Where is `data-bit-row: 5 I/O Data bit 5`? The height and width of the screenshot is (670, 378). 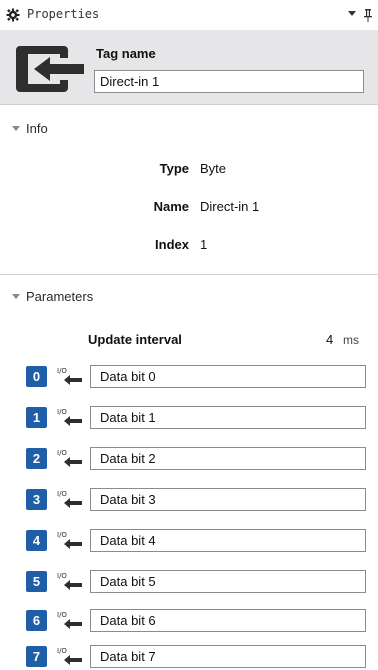 data-bit-row: 5 I/O Data bit 5 is located at coordinates (189, 582).